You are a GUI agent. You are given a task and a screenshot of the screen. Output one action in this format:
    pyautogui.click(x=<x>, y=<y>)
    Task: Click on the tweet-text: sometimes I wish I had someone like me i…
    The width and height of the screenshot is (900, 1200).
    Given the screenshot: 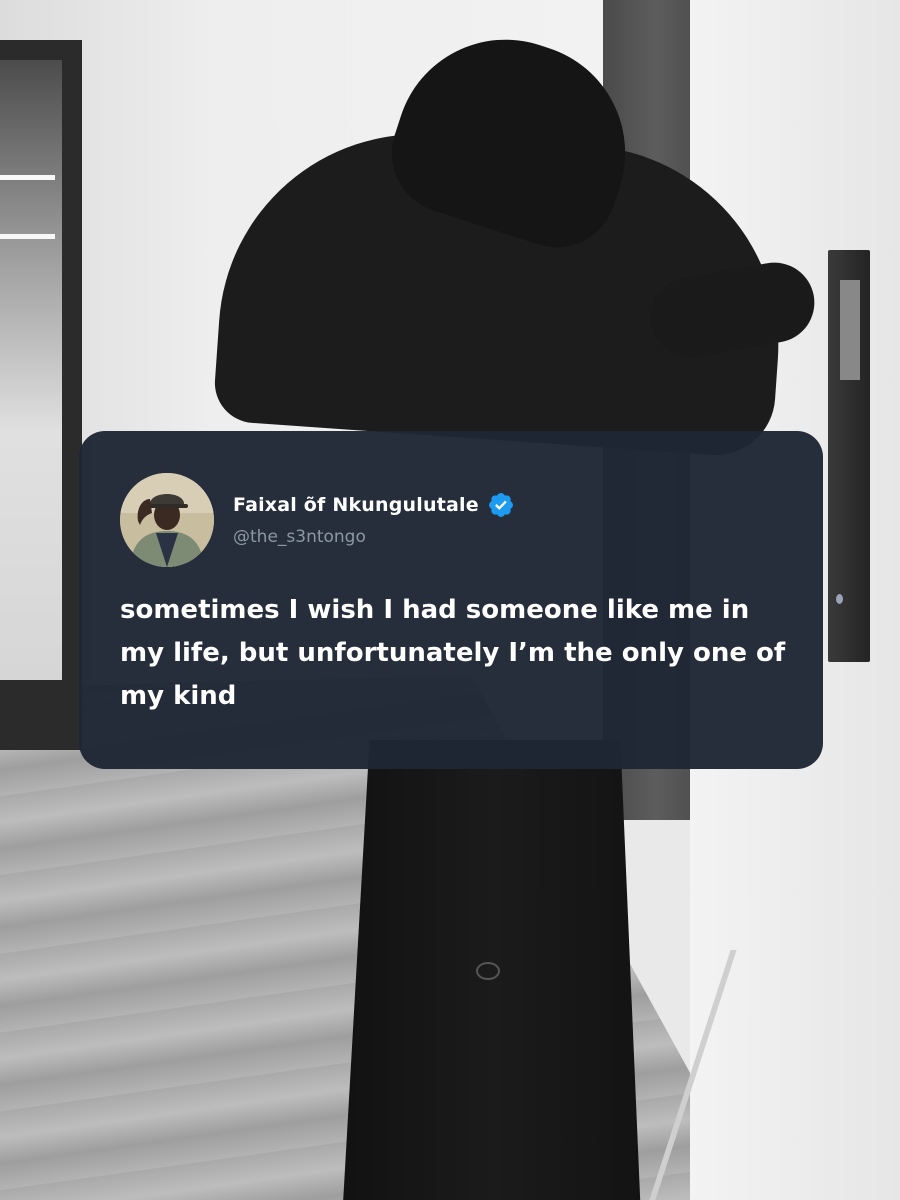 What is the action you would take?
    pyautogui.click(x=453, y=653)
    